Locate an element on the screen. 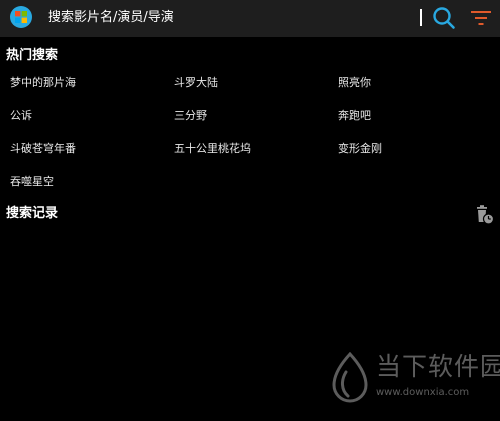  filter-button is located at coordinates (481, 18).